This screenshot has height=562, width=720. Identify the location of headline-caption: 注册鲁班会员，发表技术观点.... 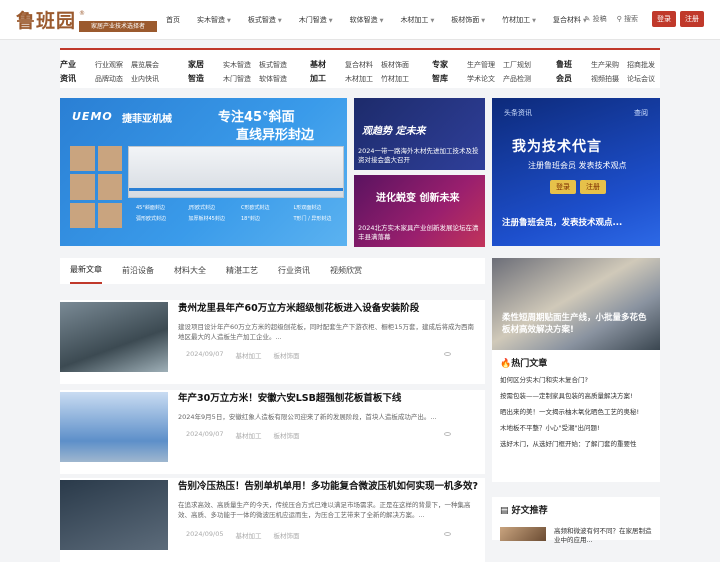
(562, 223).